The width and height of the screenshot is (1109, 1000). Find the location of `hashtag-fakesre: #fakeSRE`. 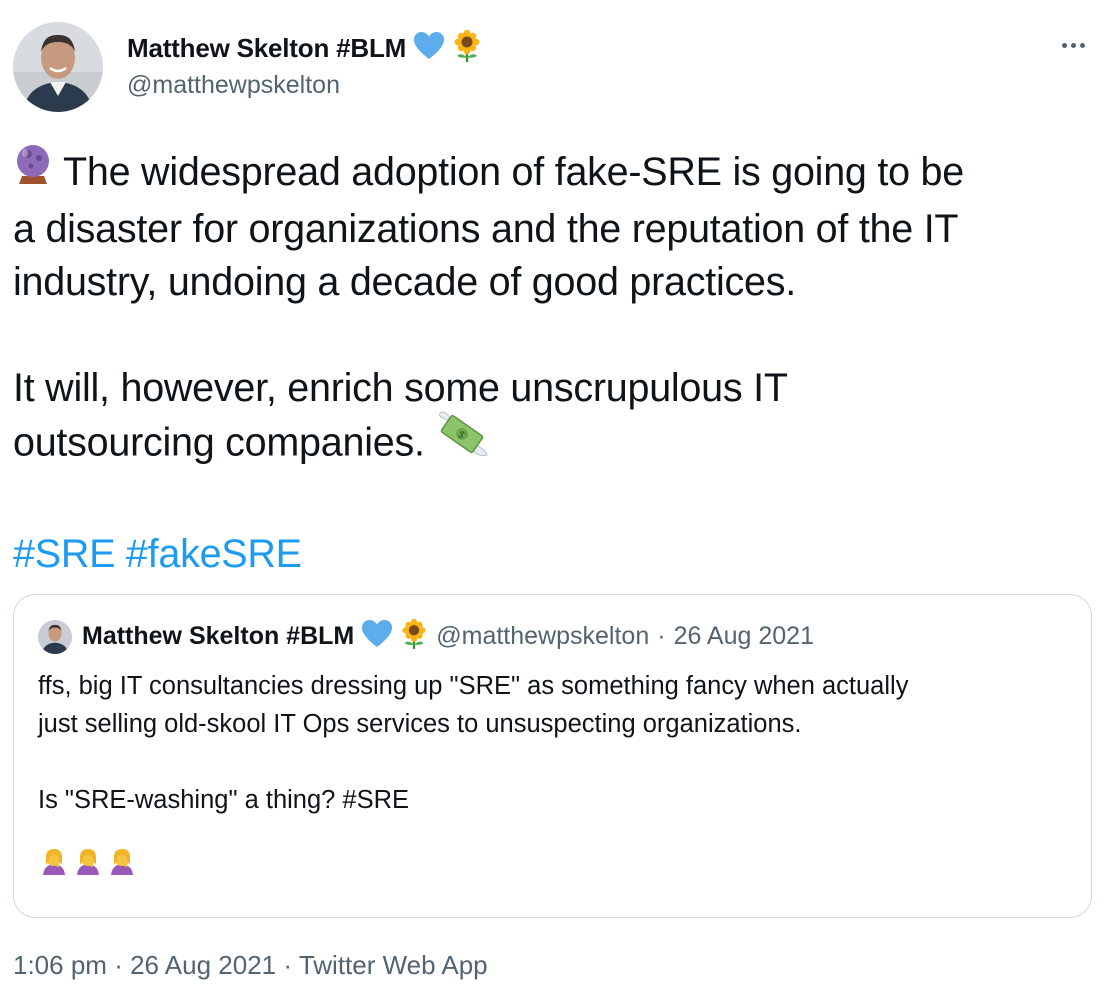

hashtag-fakesre: #fakeSRE is located at coordinates (214, 554).